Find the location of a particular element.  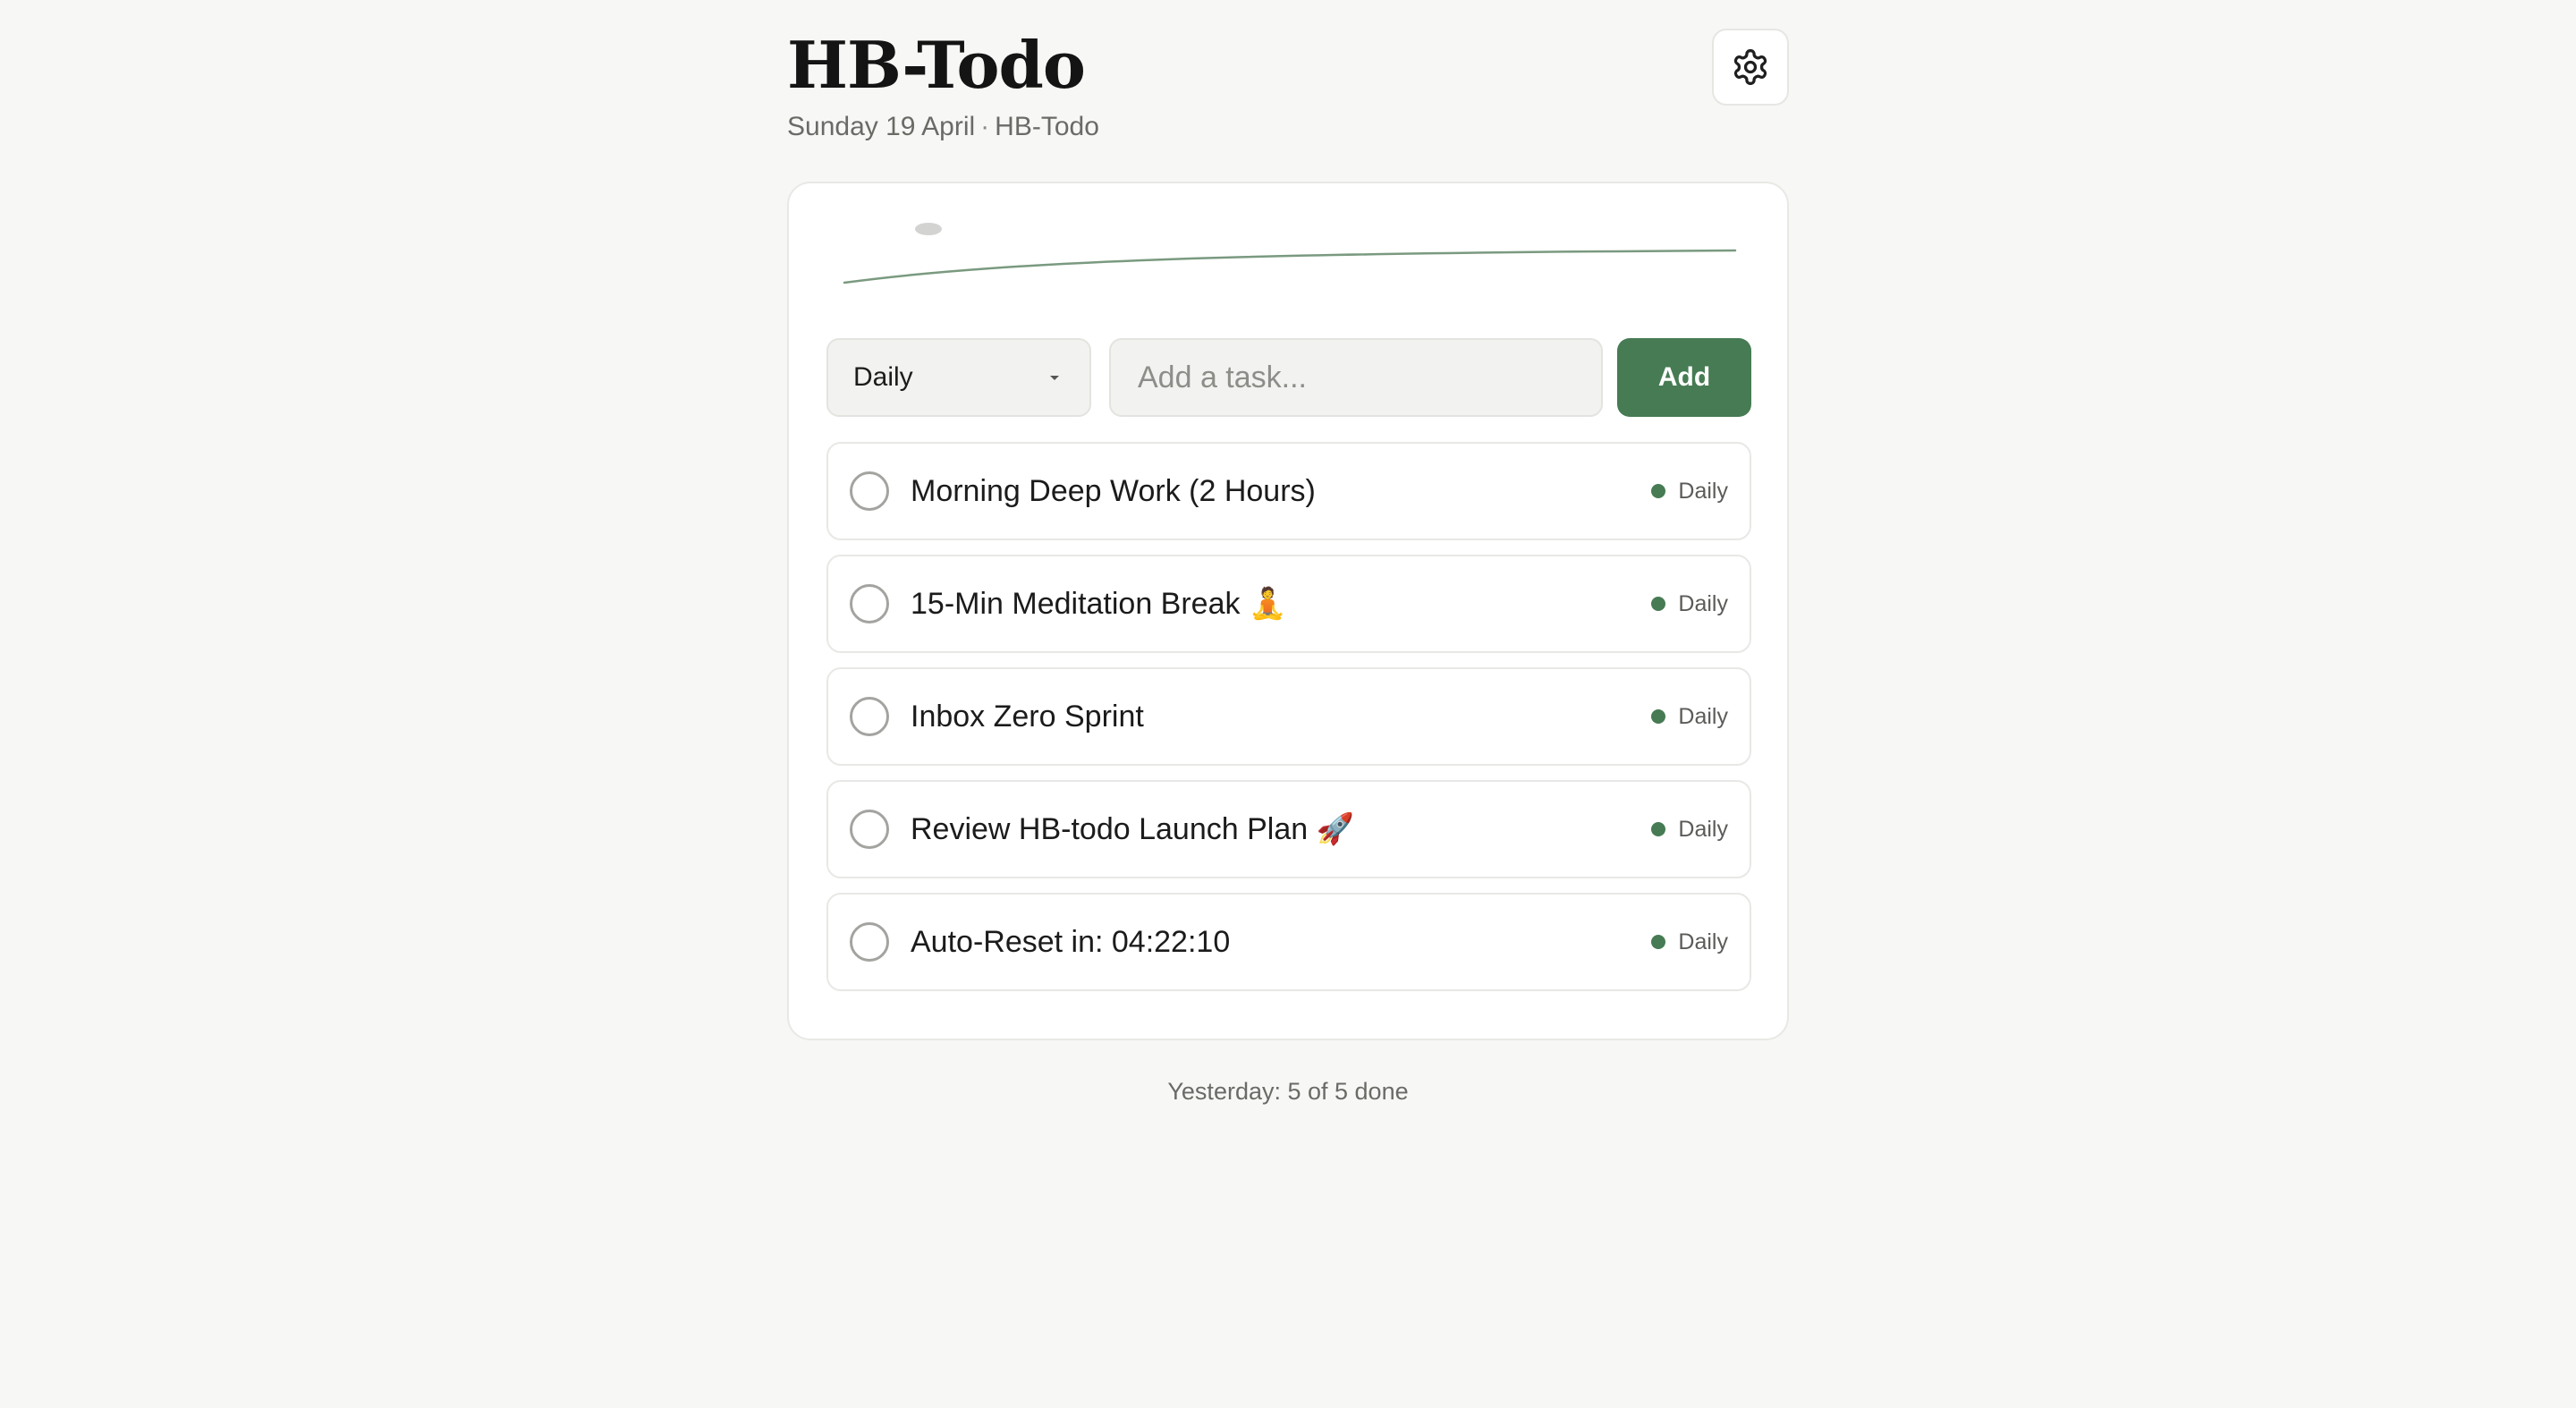

add-task-controls: Daily Add is located at coordinates (1288, 377).